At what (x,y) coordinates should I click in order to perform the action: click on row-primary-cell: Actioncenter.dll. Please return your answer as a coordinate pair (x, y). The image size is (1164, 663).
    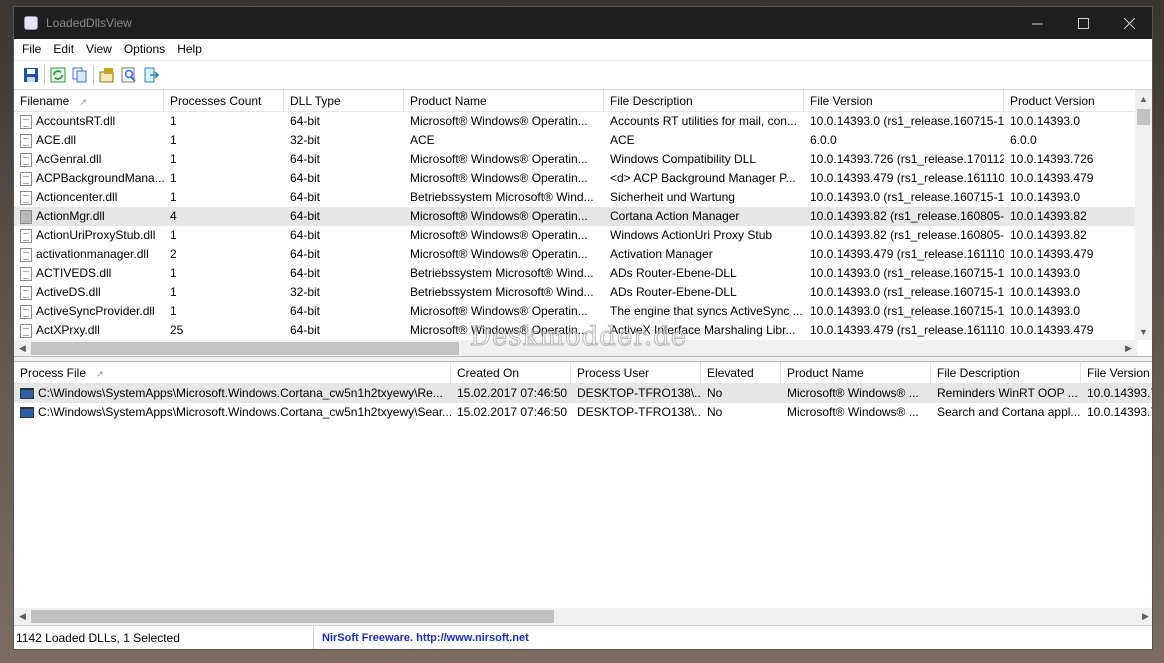
    Looking at the image, I should click on (89, 197).